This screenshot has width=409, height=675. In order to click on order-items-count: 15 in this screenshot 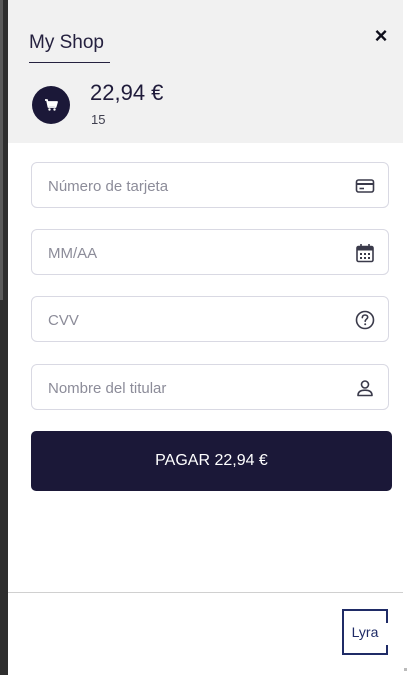, I will do `click(98, 119)`.